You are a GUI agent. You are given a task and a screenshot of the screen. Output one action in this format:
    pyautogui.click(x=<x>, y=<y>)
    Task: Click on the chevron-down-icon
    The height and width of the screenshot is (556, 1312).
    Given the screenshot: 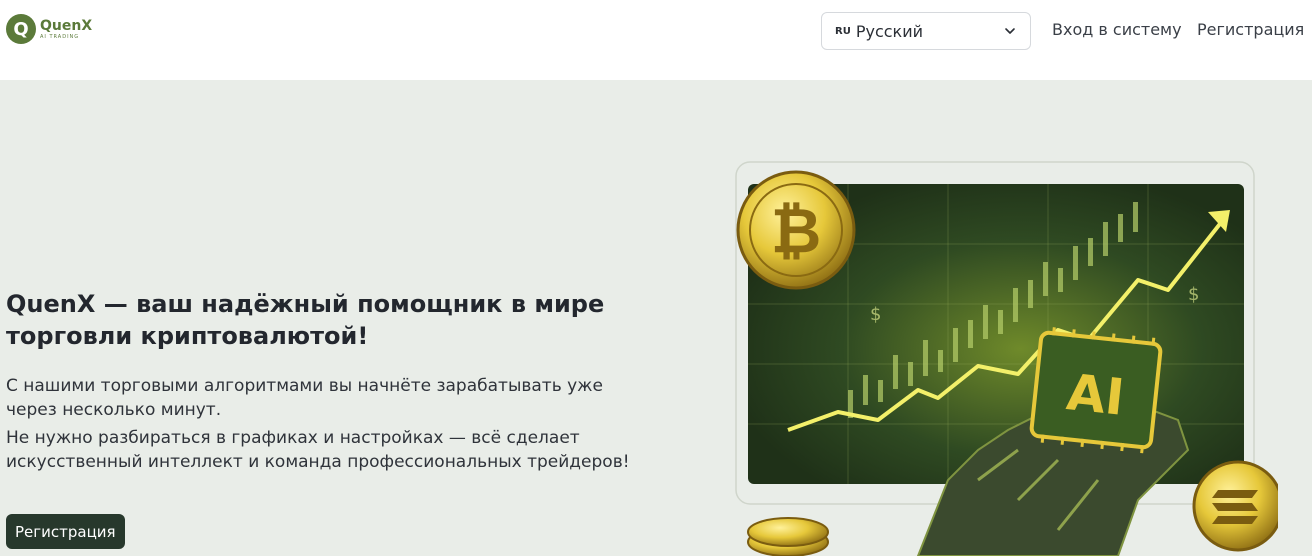 What is the action you would take?
    pyautogui.click(x=1010, y=31)
    